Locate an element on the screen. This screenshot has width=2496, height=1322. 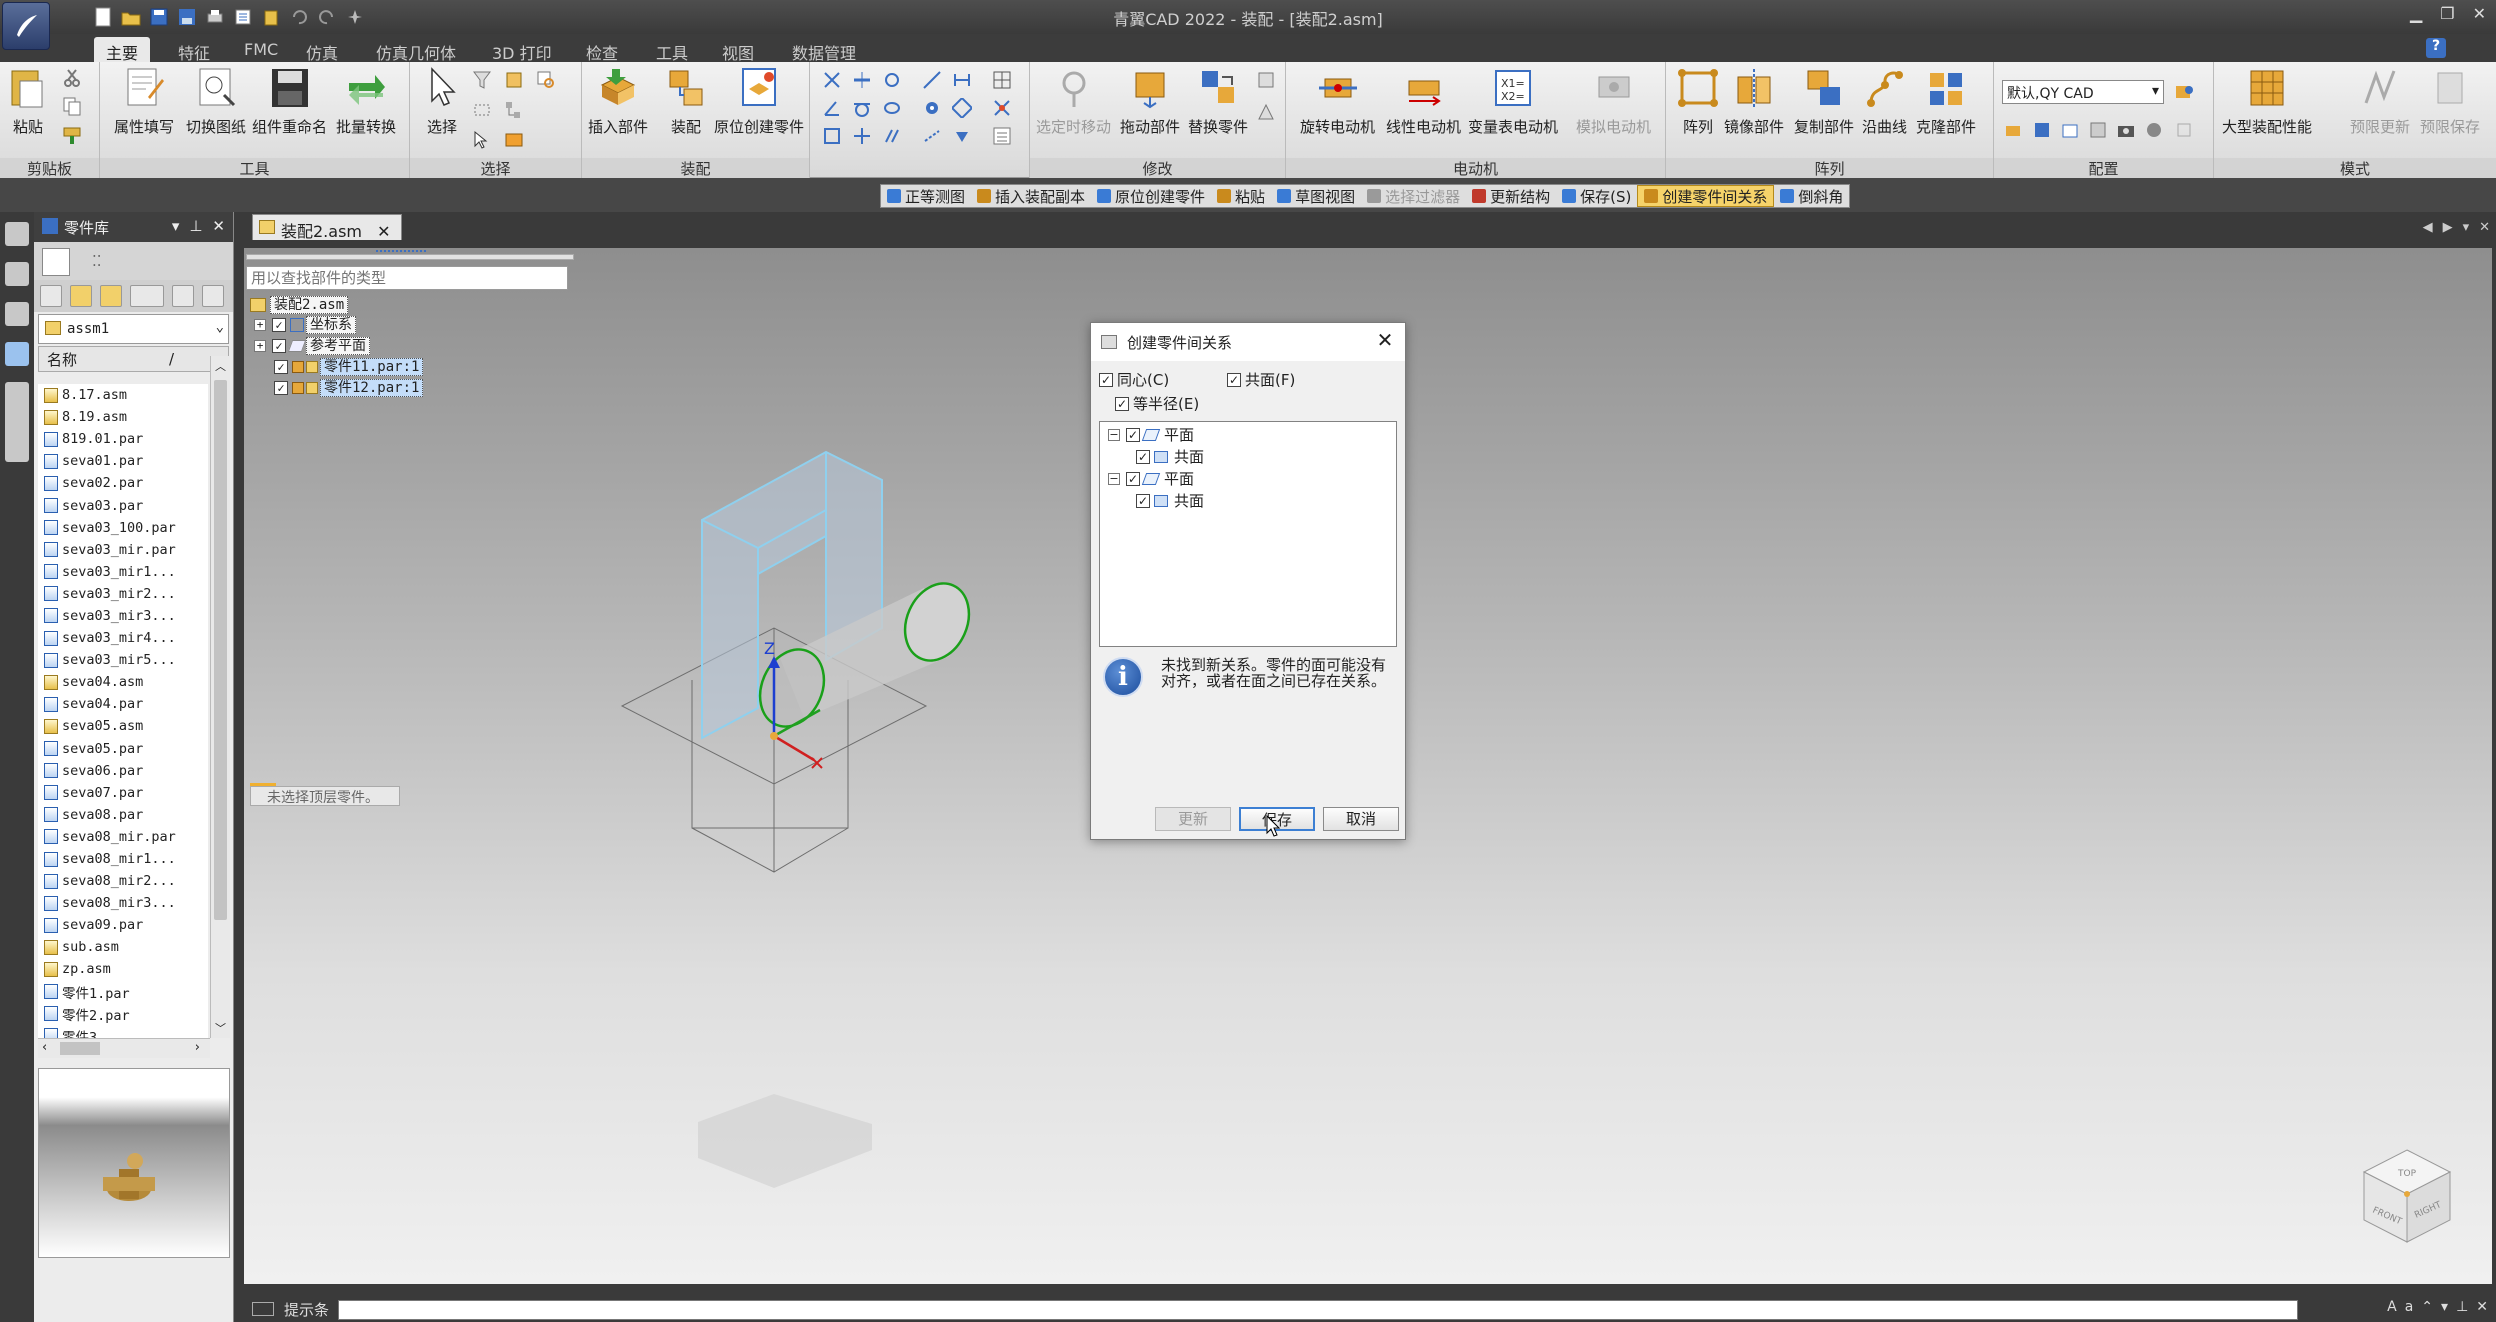
search-icon is located at coordinates (213, 296).